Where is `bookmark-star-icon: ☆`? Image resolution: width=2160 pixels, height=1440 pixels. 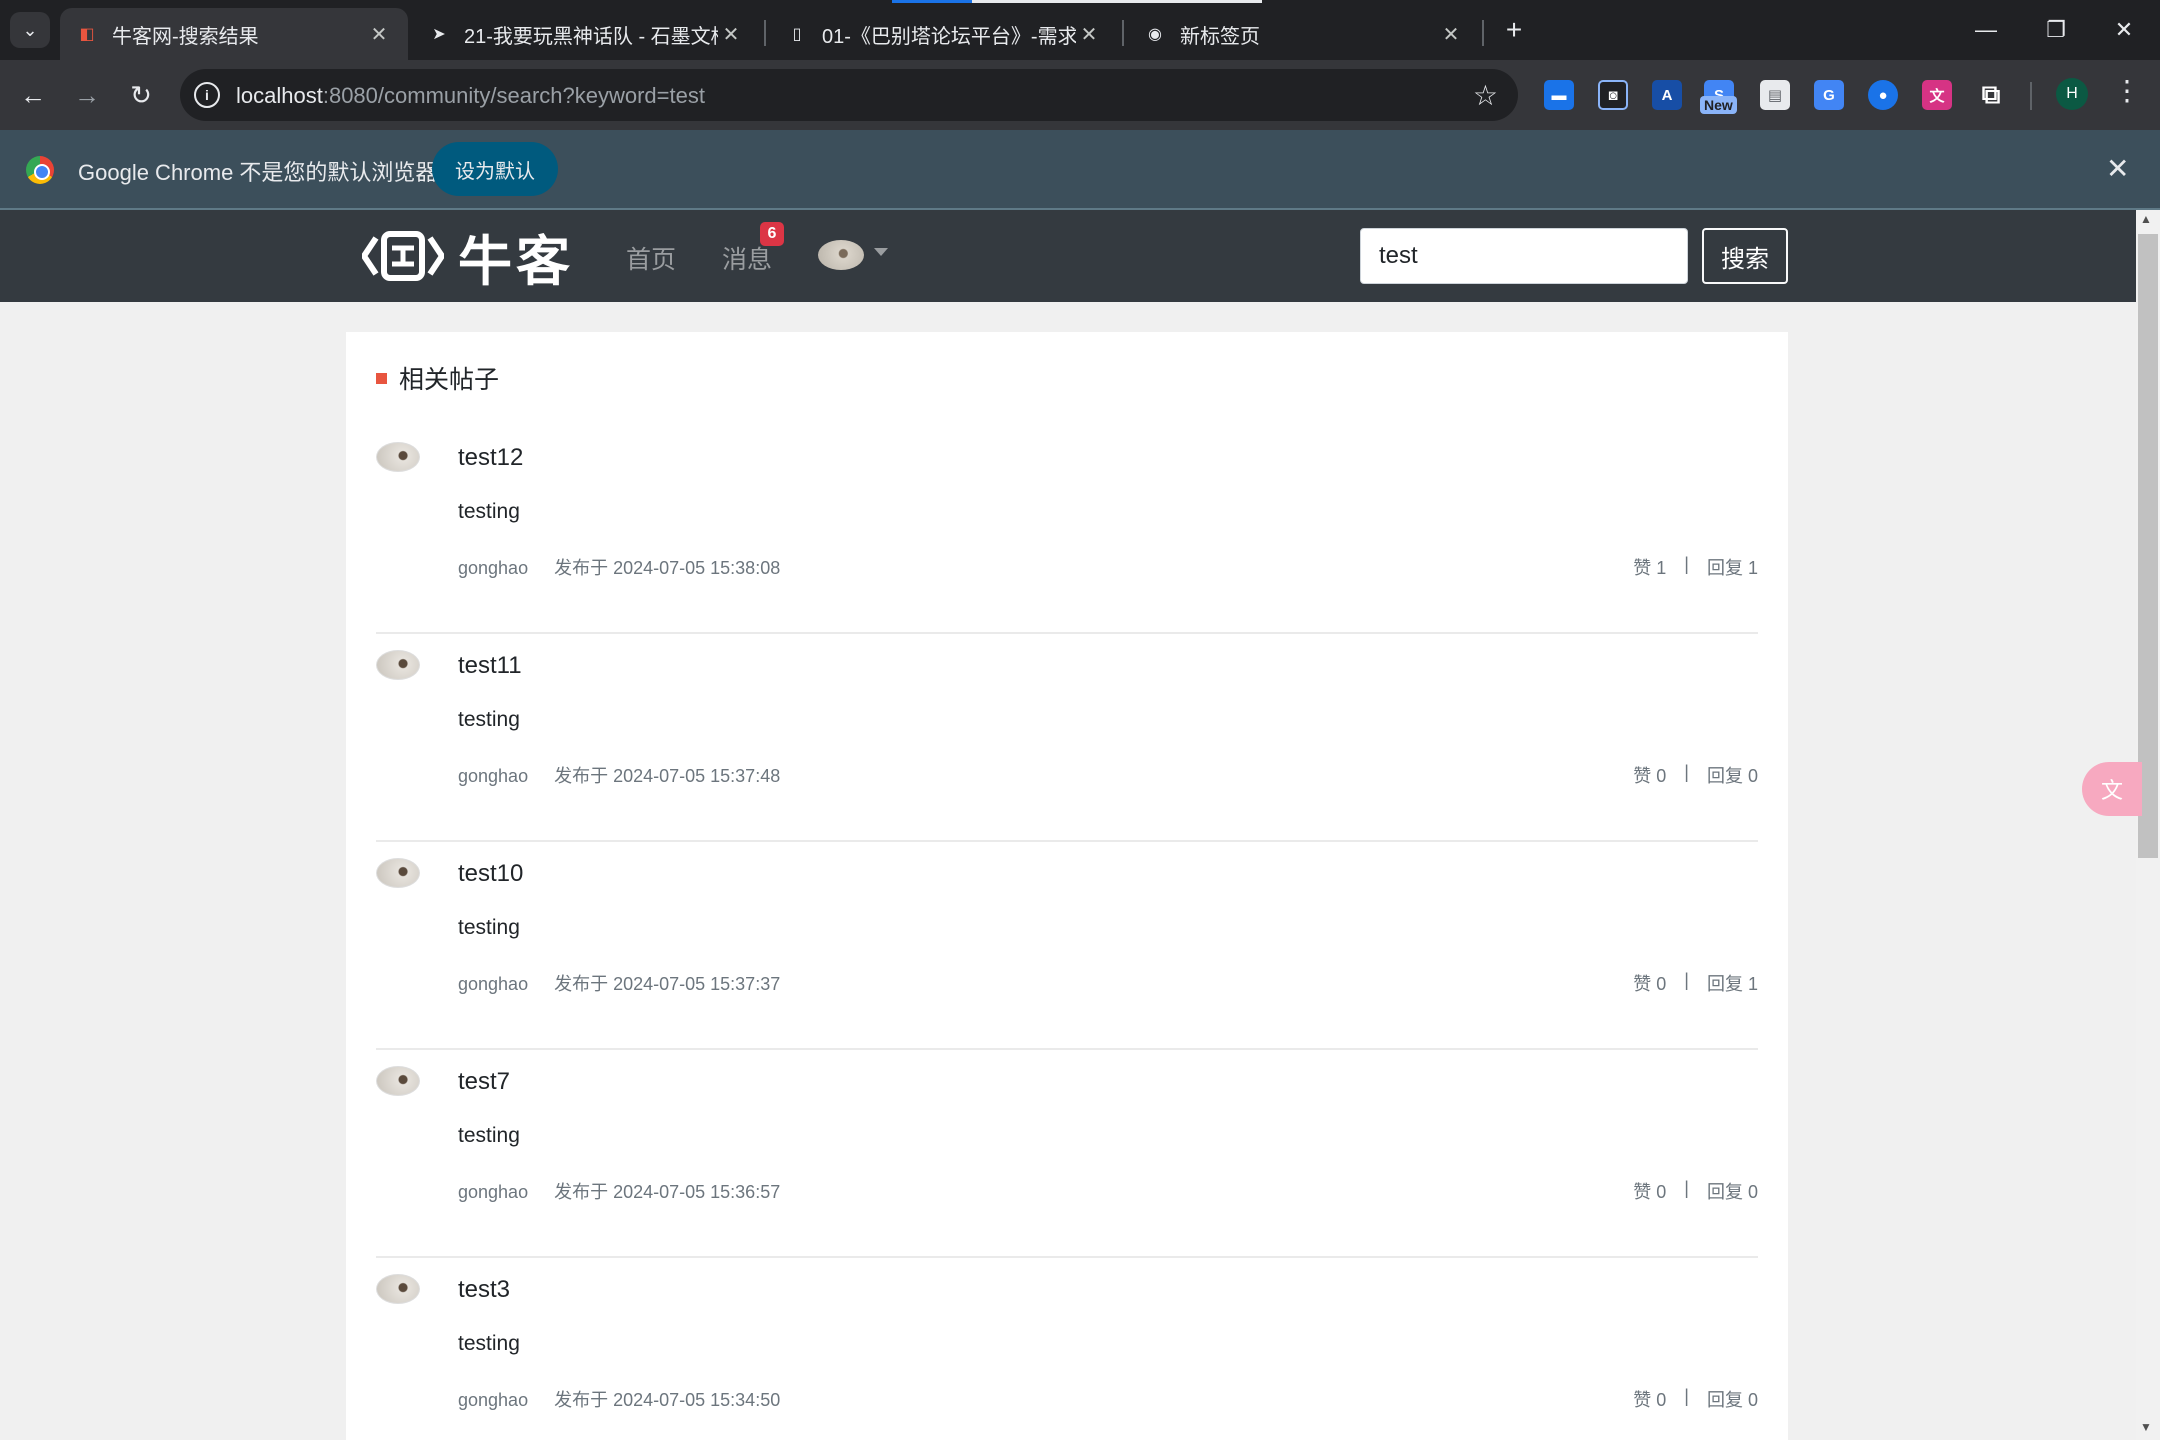 bookmark-star-icon: ☆ is located at coordinates (1485, 95).